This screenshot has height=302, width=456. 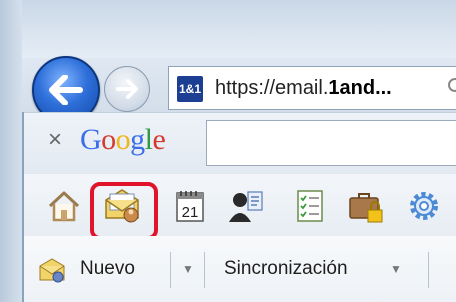 What do you see at coordinates (52, 270) in the screenshot?
I see `new-mail-icon` at bounding box center [52, 270].